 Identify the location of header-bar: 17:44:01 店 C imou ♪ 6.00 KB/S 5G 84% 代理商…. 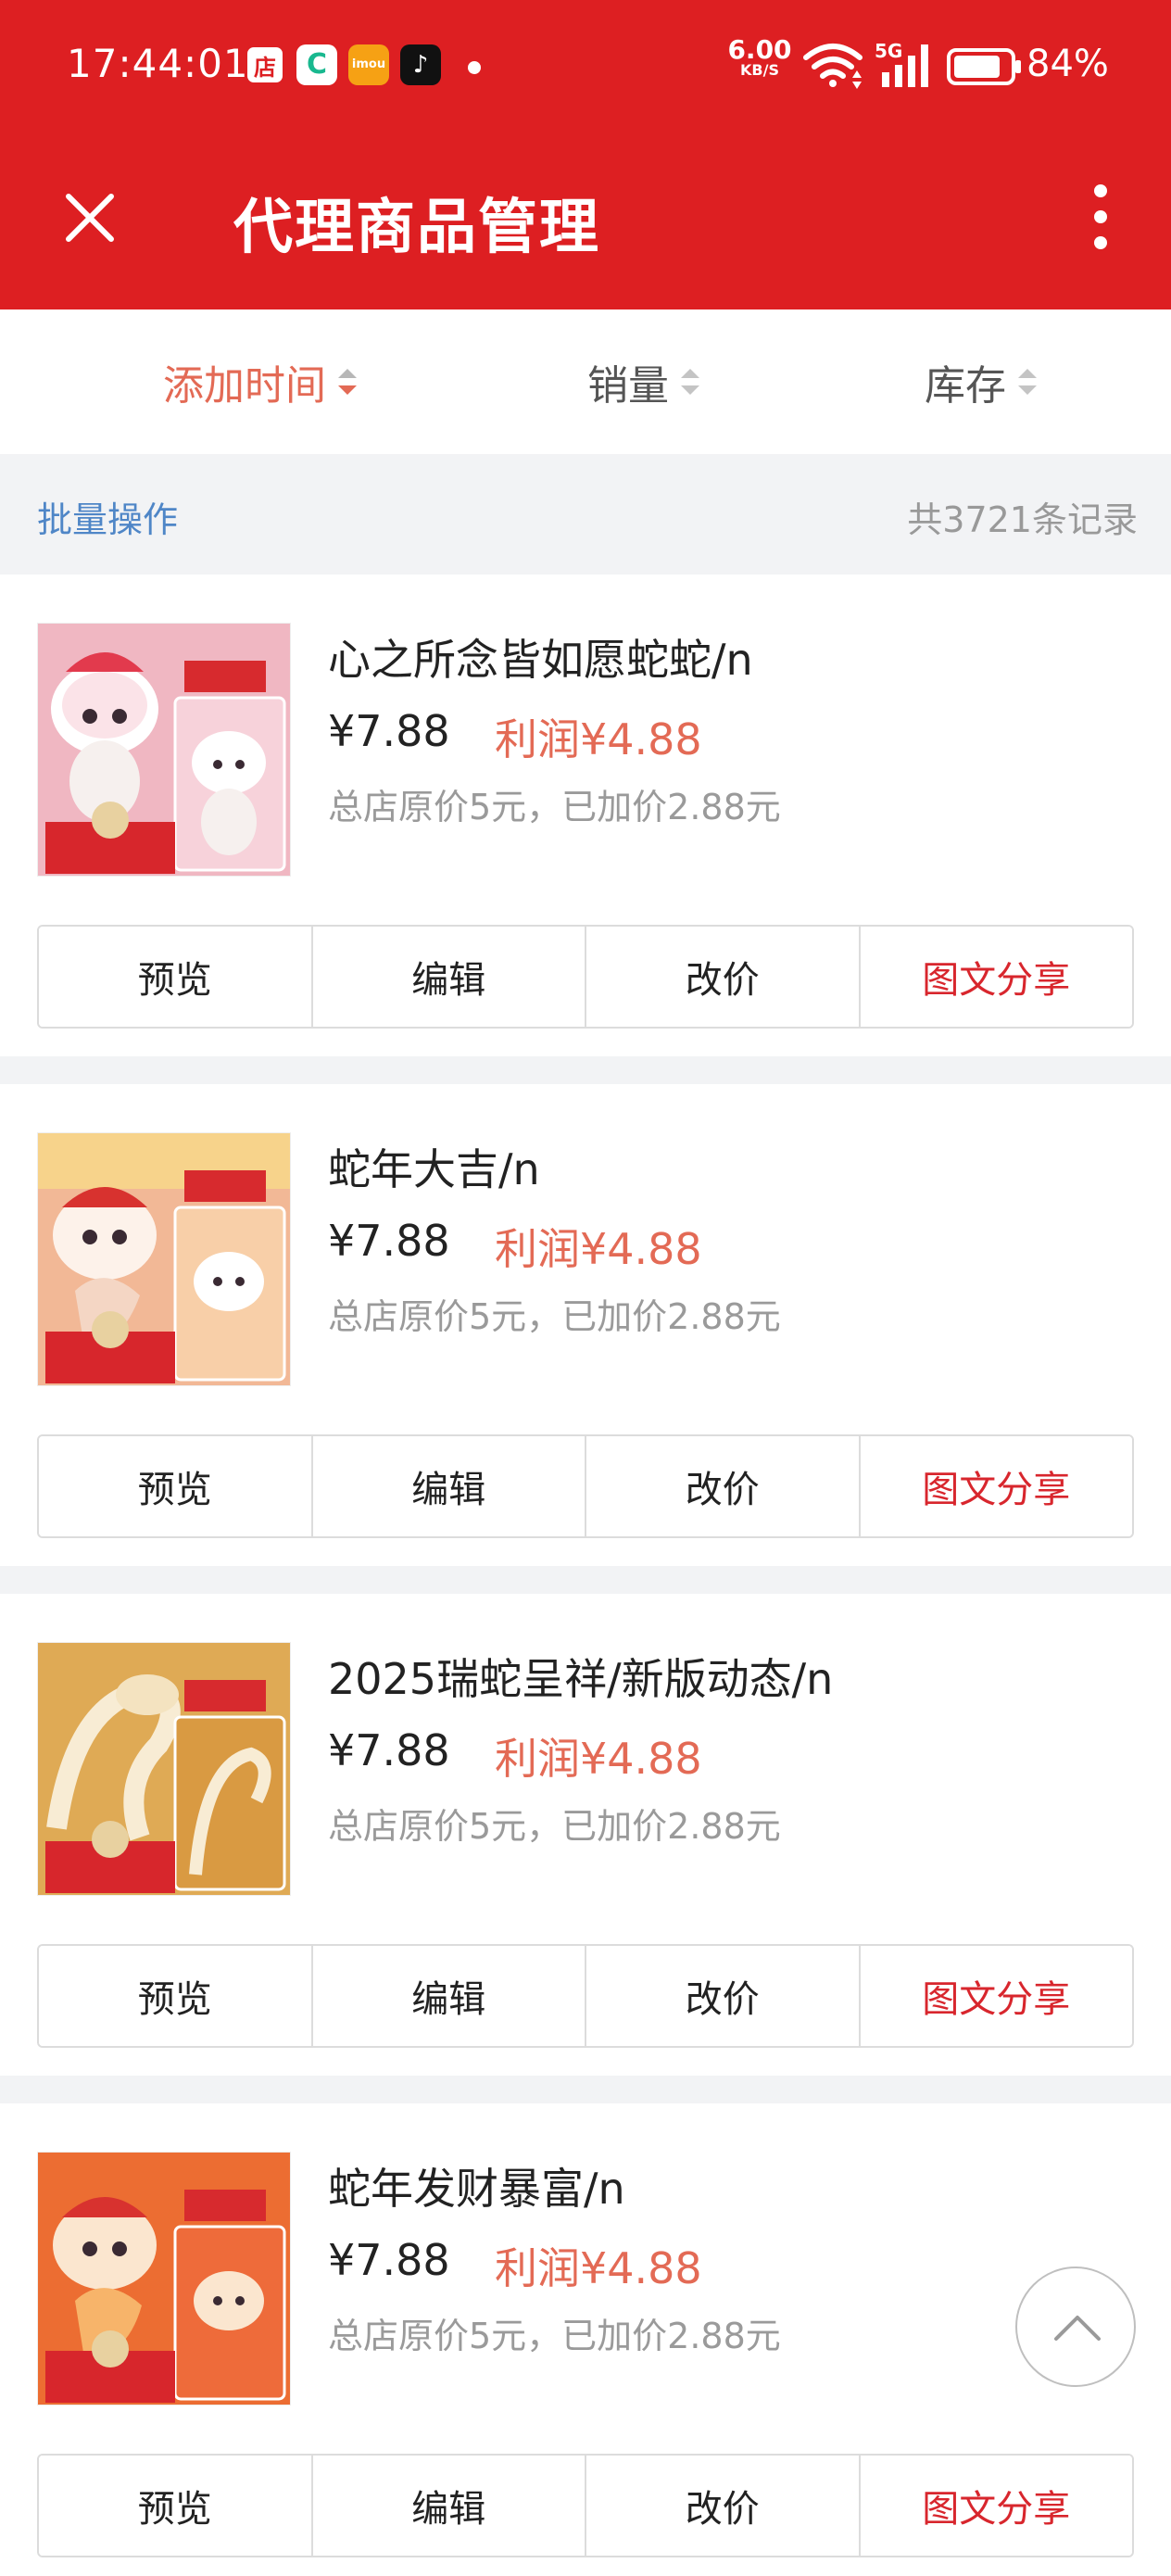
(585, 154).